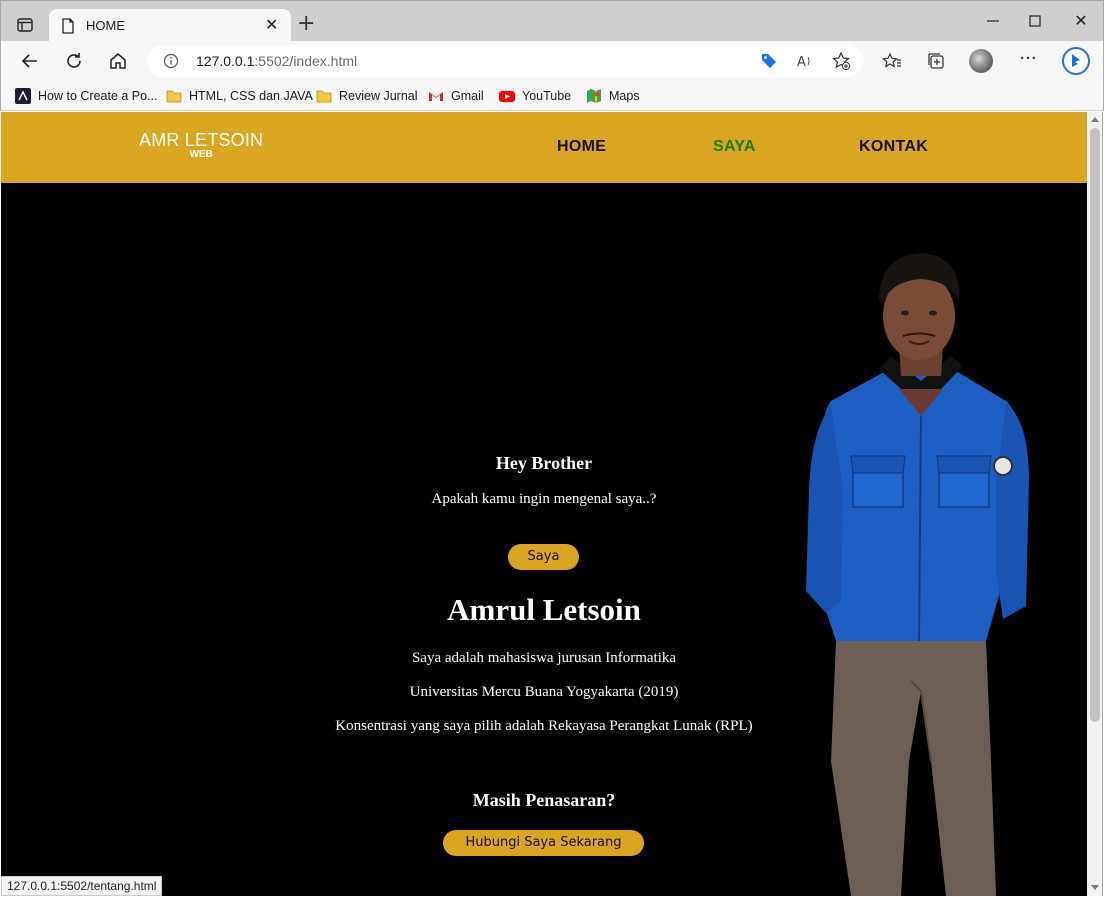  I want to click on url-path: :5502/index.html, so click(306, 61).